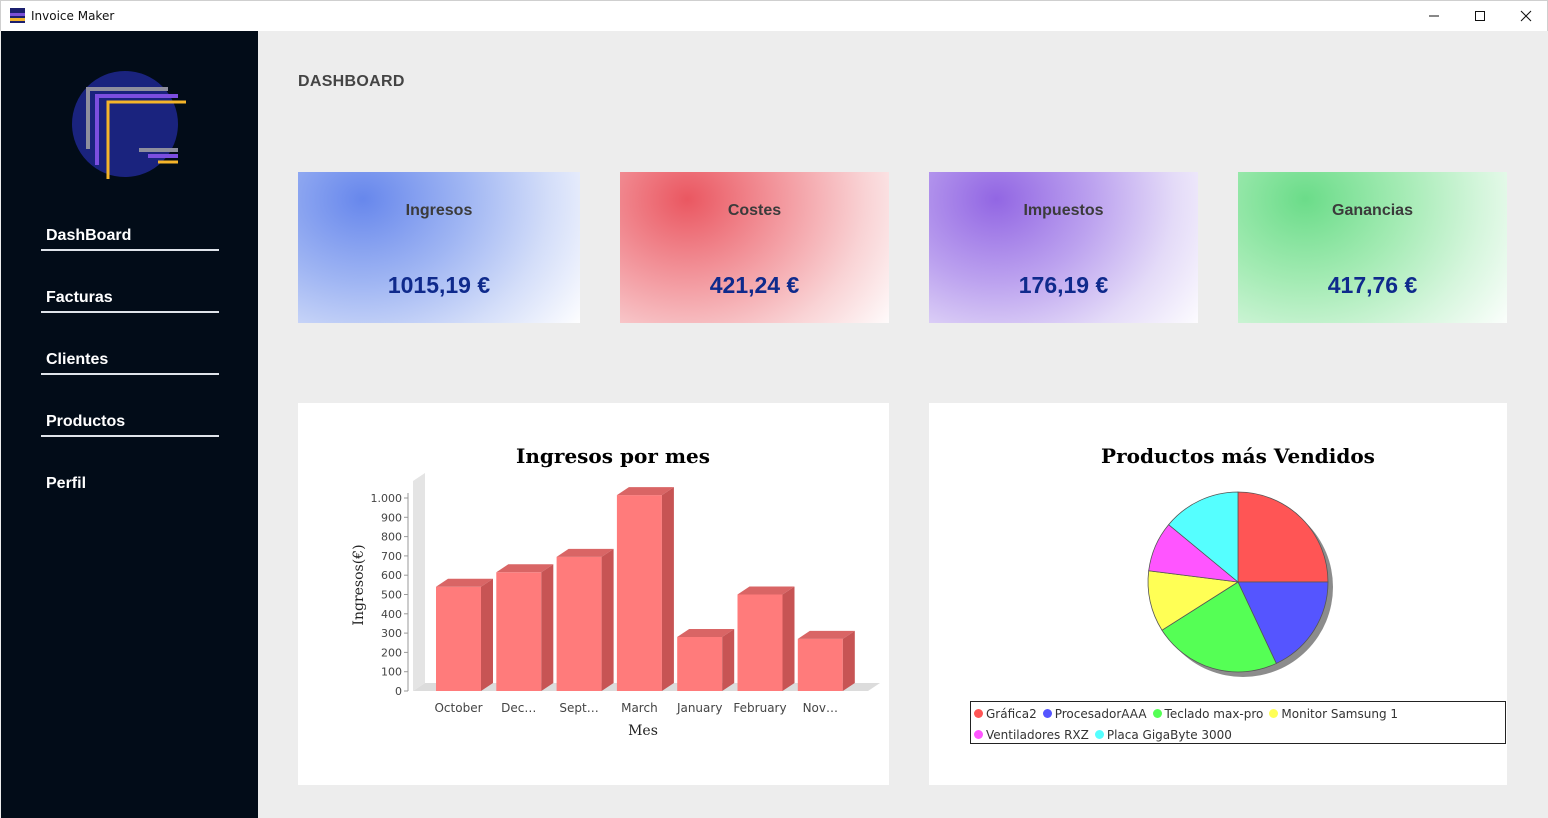  I want to click on legend-item: Teclado max-pro, so click(1208, 714).